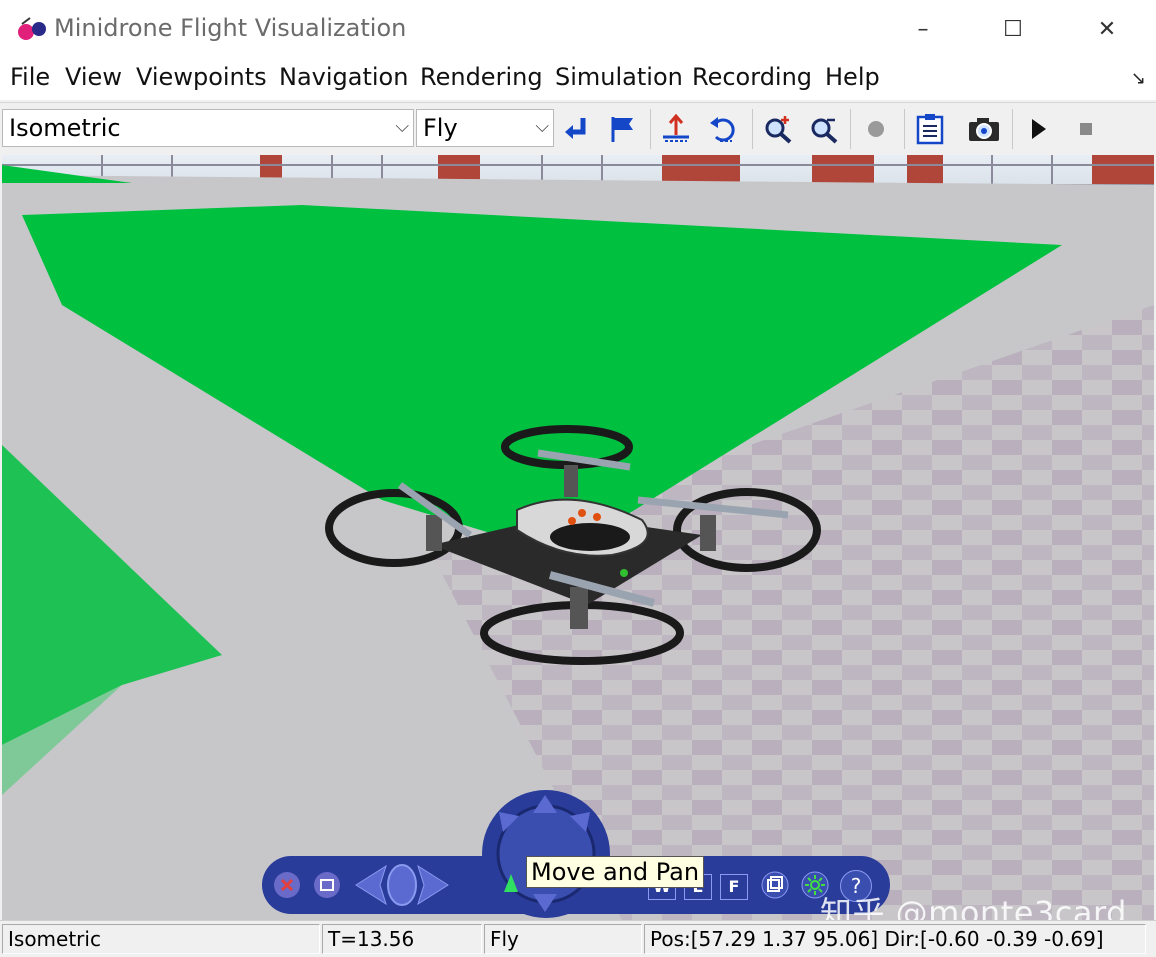 This screenshot has width=1156, height=957. Describe the element at coordinates (230, 28) in the screenshot. I see `window-title: Minidrone Flight Visualization` at that location.